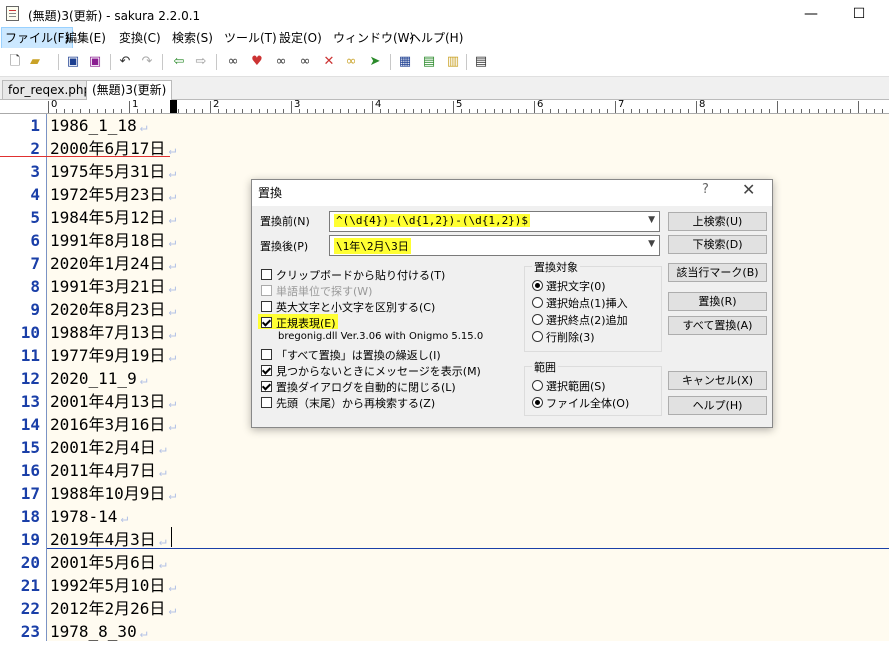 Image resolution: width=889 pixels, height=645 pixels. What do you see at coordinates (717, 221) in the screenshot?
I see `search-up-button: 上検索(U)` at bounding box center [717, 221].